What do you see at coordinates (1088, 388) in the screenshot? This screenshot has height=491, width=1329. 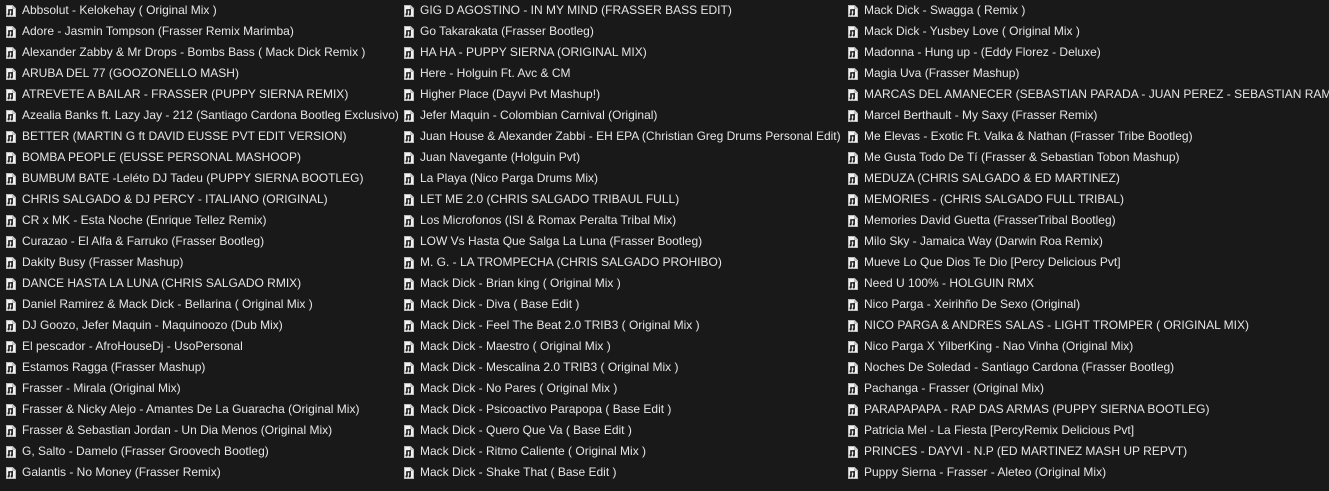 I see `list-item: Pachanga - Frasser (Original Mix)` at bounding box center [1088, 388].